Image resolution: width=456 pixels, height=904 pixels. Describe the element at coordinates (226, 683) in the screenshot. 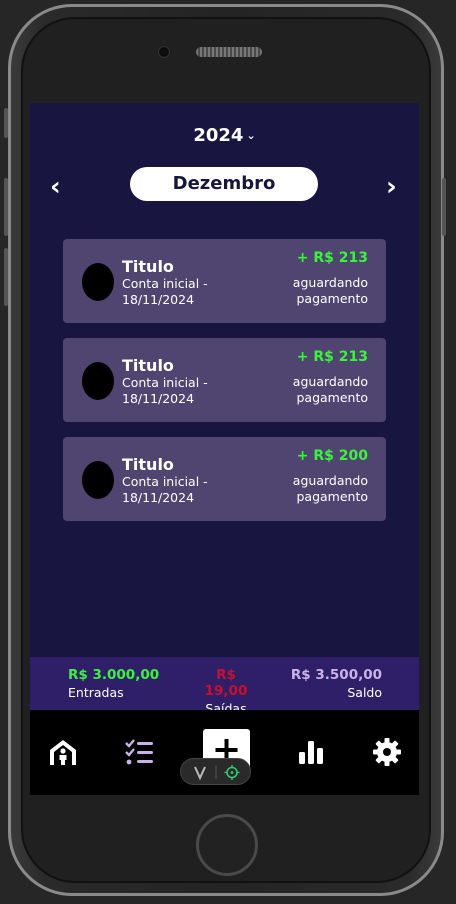

I see `saidas-value: R$ 19,00` at that location.